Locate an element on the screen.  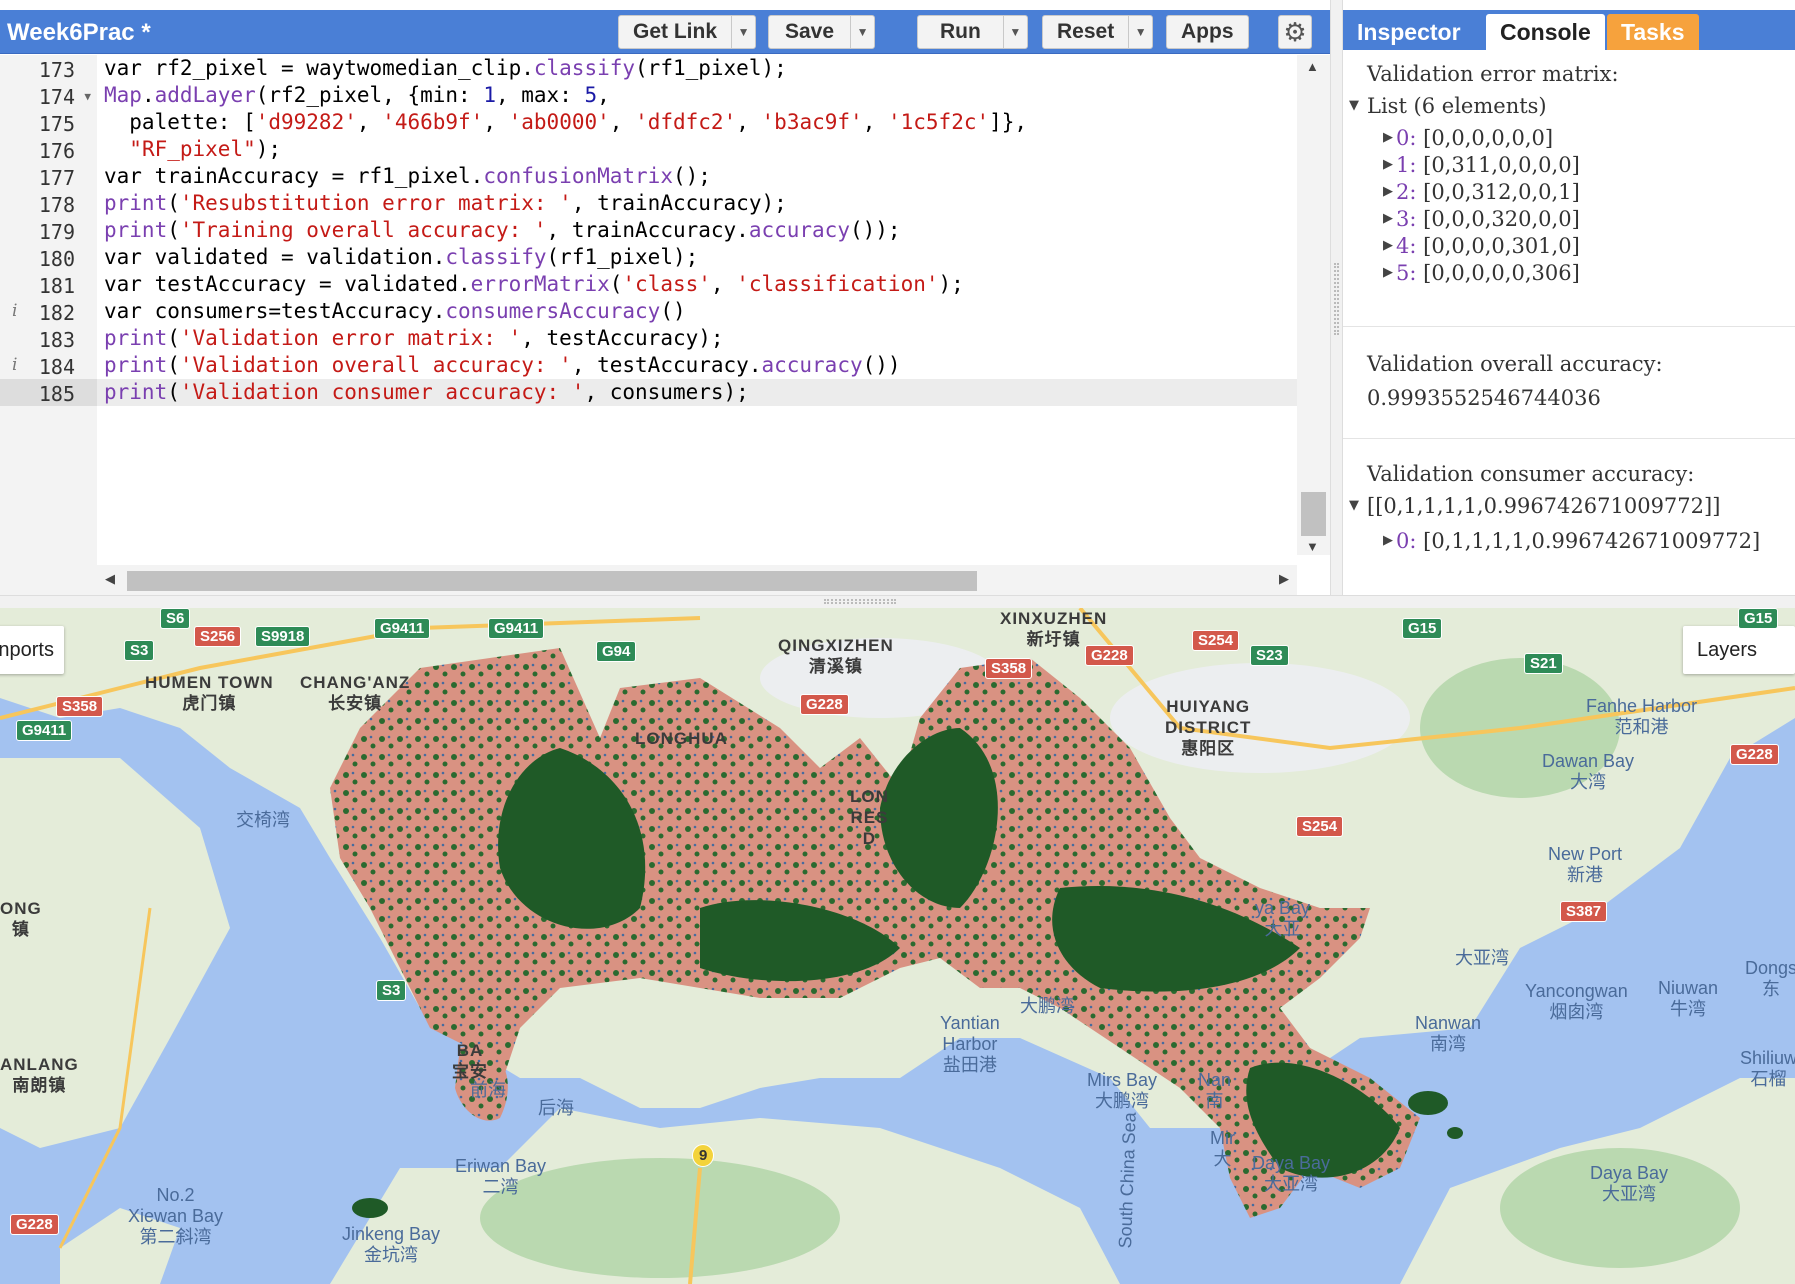
classification-island is located at coordinates (1455, 1133).